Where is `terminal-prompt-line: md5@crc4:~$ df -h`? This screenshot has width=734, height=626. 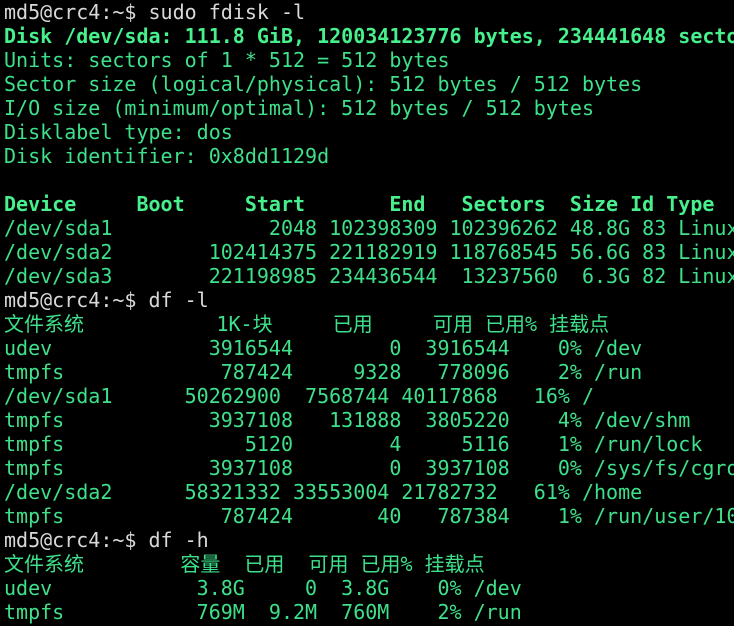
terminal-prompt-line: md5@crc4:~$ df -h is located at coordinates (106, 540).